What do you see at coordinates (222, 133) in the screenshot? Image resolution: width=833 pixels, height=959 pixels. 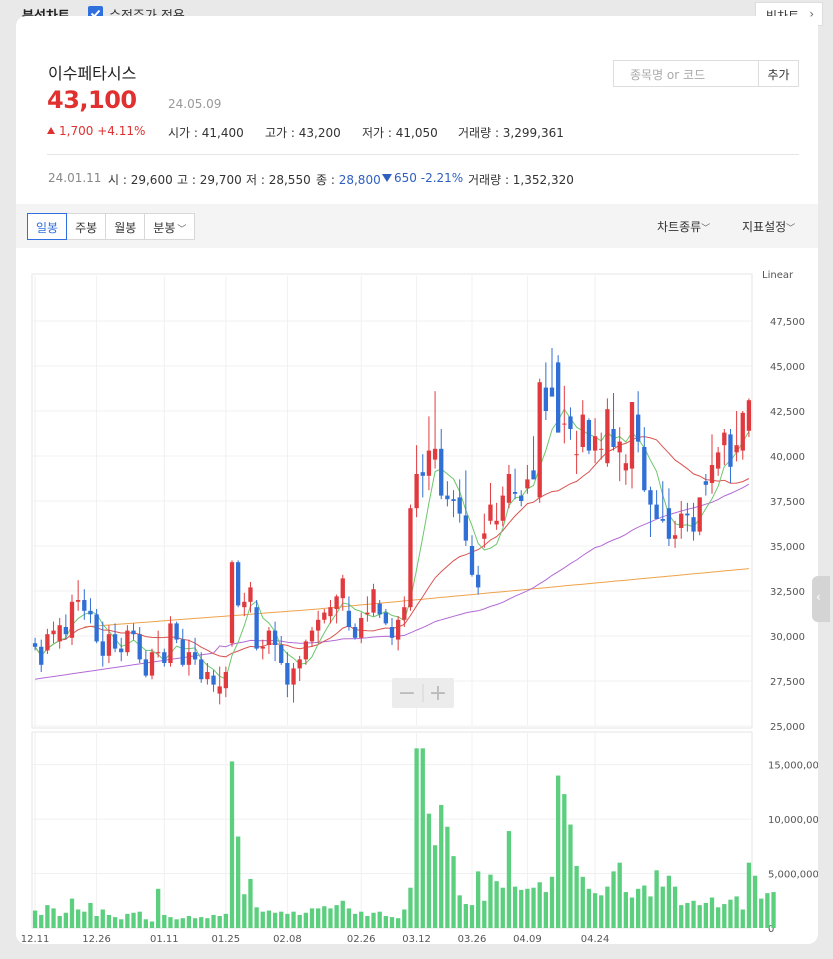 I see `open-value: 41,400` at bounding box center [222, 133].